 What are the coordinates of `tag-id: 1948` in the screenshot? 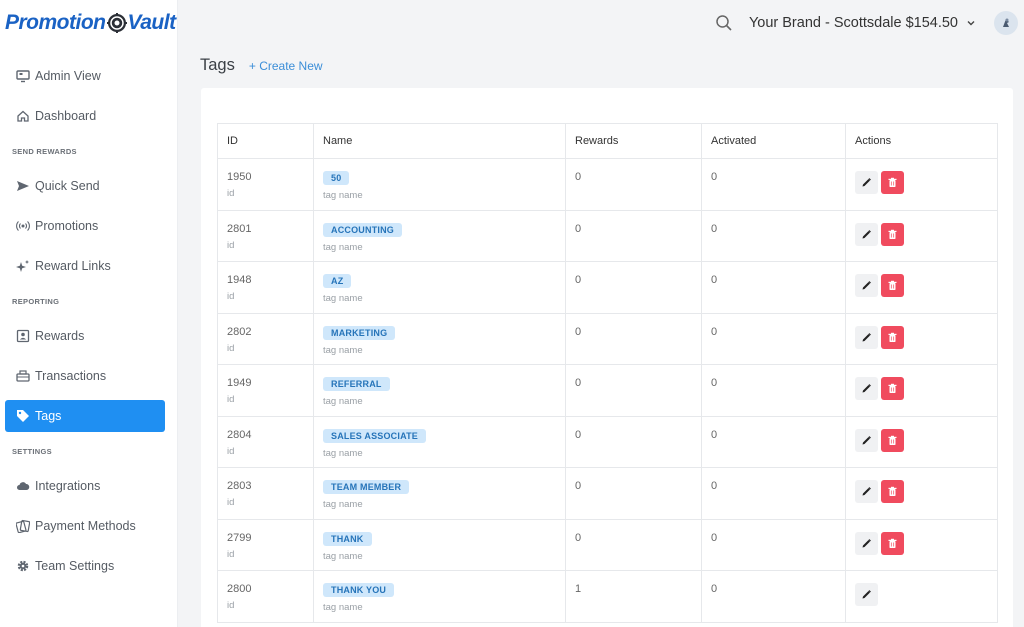 It's located at (239, 280).